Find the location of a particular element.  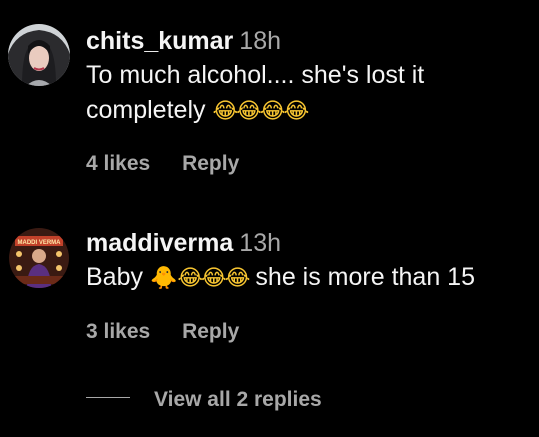

likes-count: 3 likes is located at coordinates (118, 331).